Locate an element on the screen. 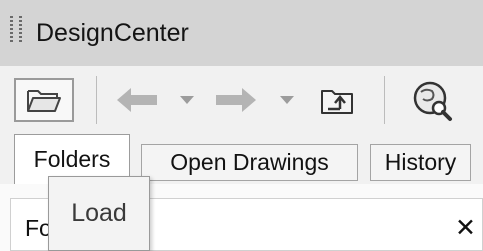 Image resolution: width=483 pixels, height=251 pixels. arrow-right-icon is located at coordinates (236, 100).